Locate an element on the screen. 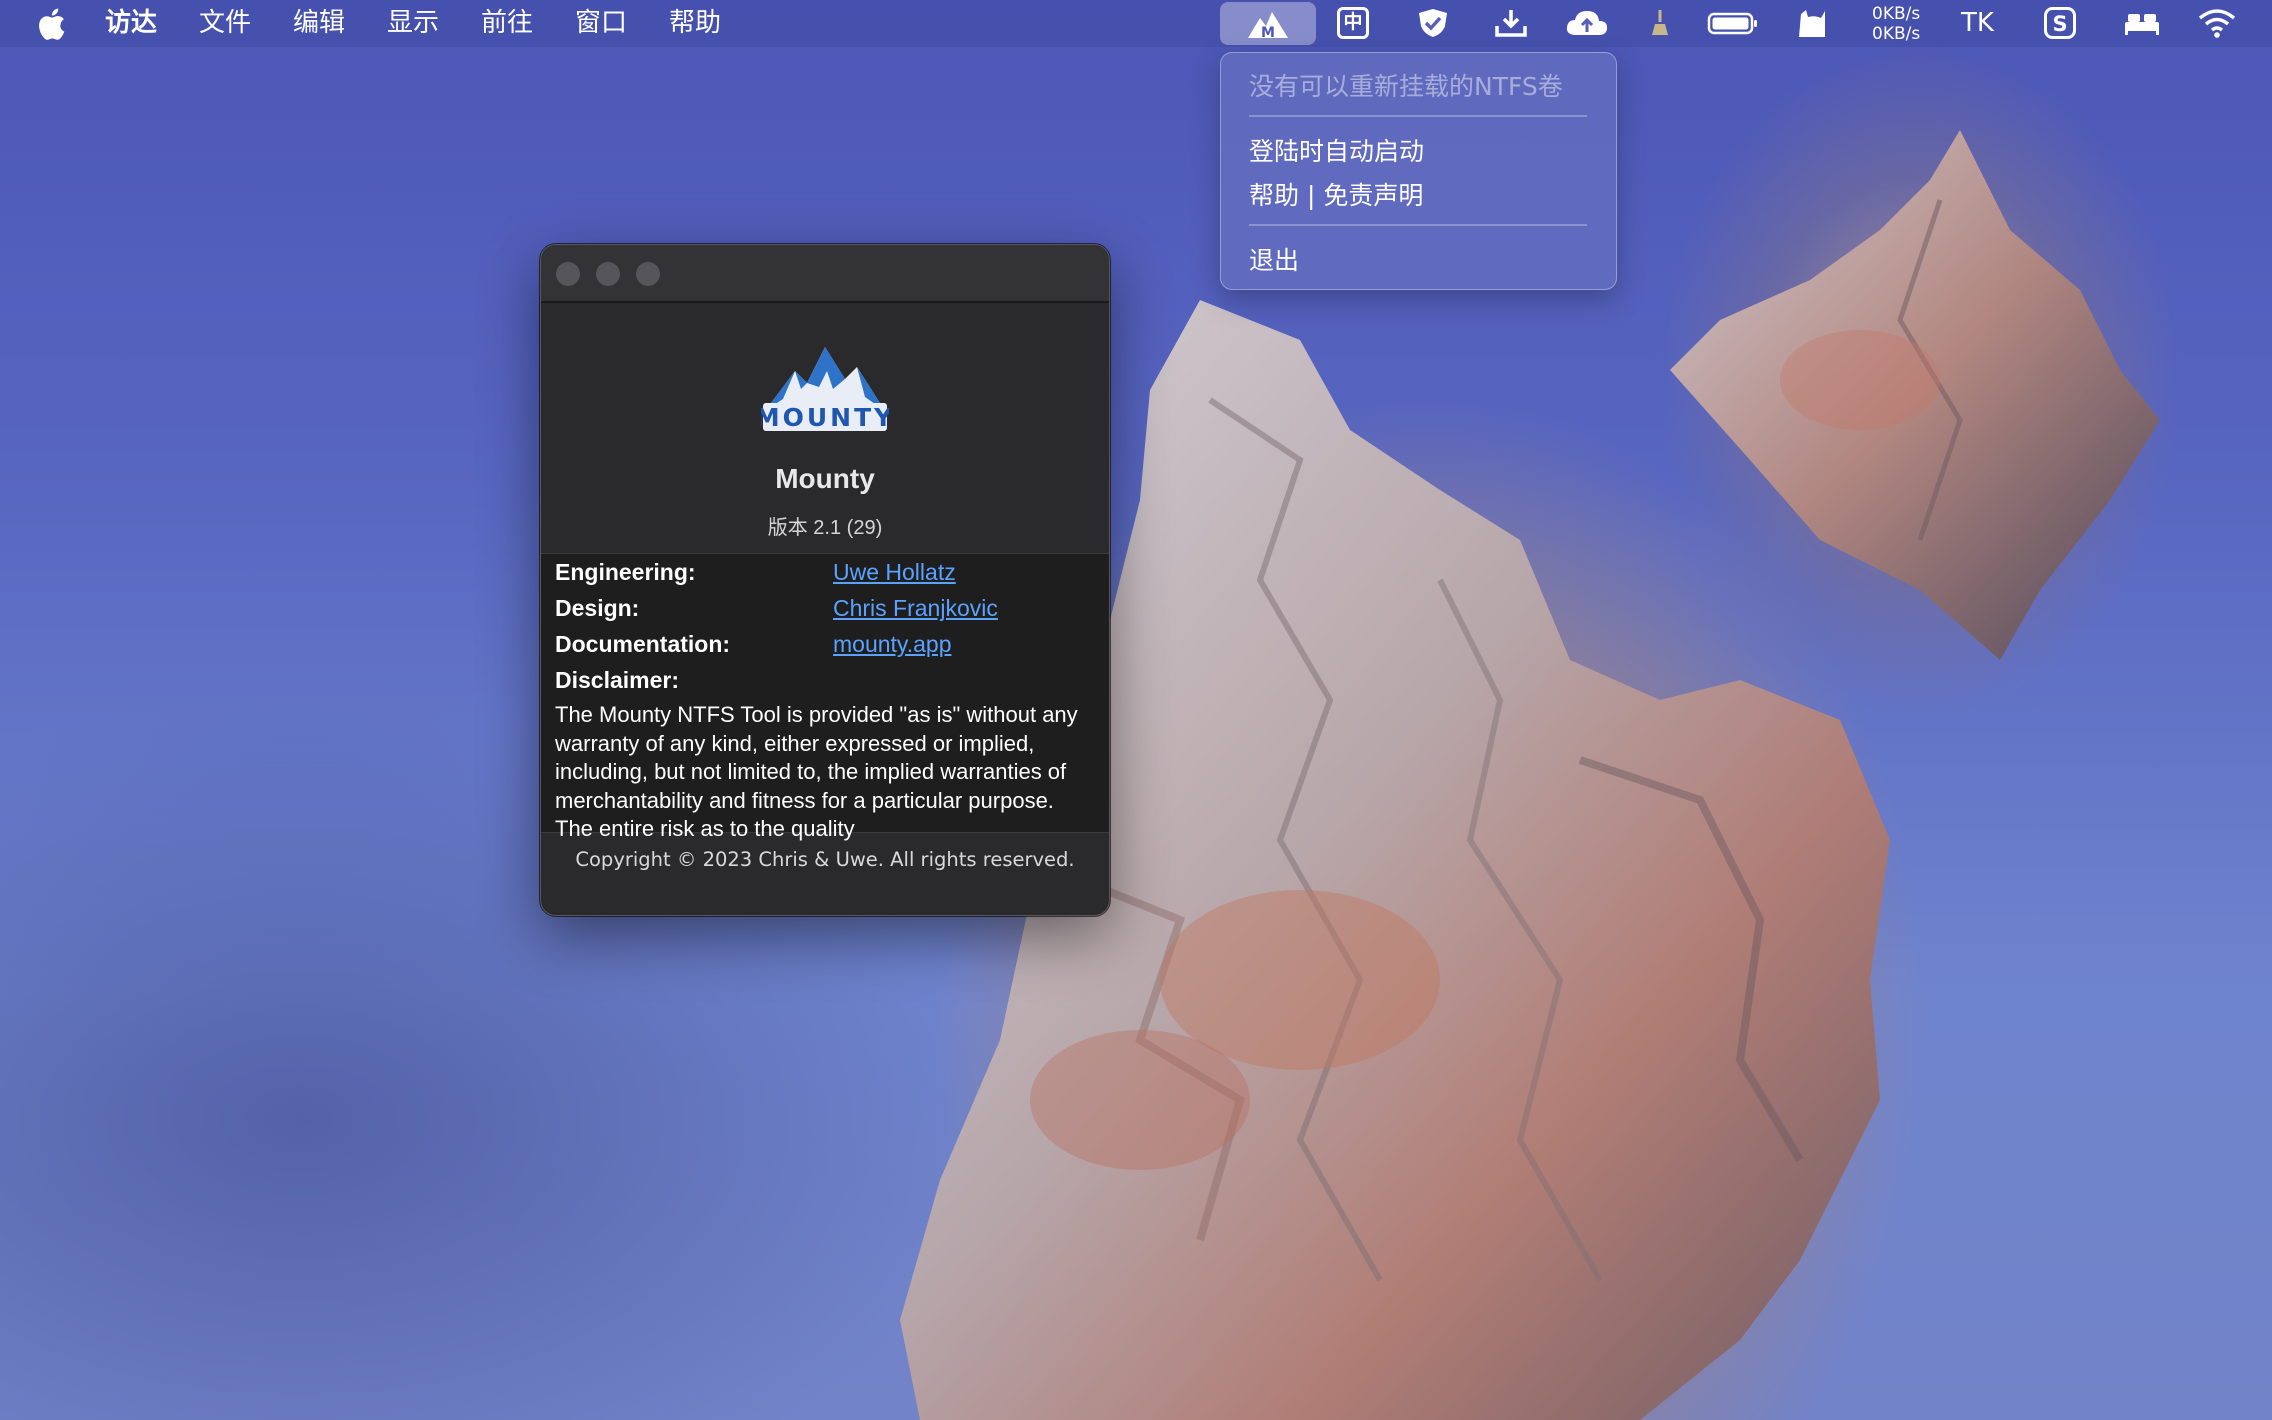 The width and height of the screenshot is (2272, 1420). cloud-icon is located at coordinates (1587, 23).